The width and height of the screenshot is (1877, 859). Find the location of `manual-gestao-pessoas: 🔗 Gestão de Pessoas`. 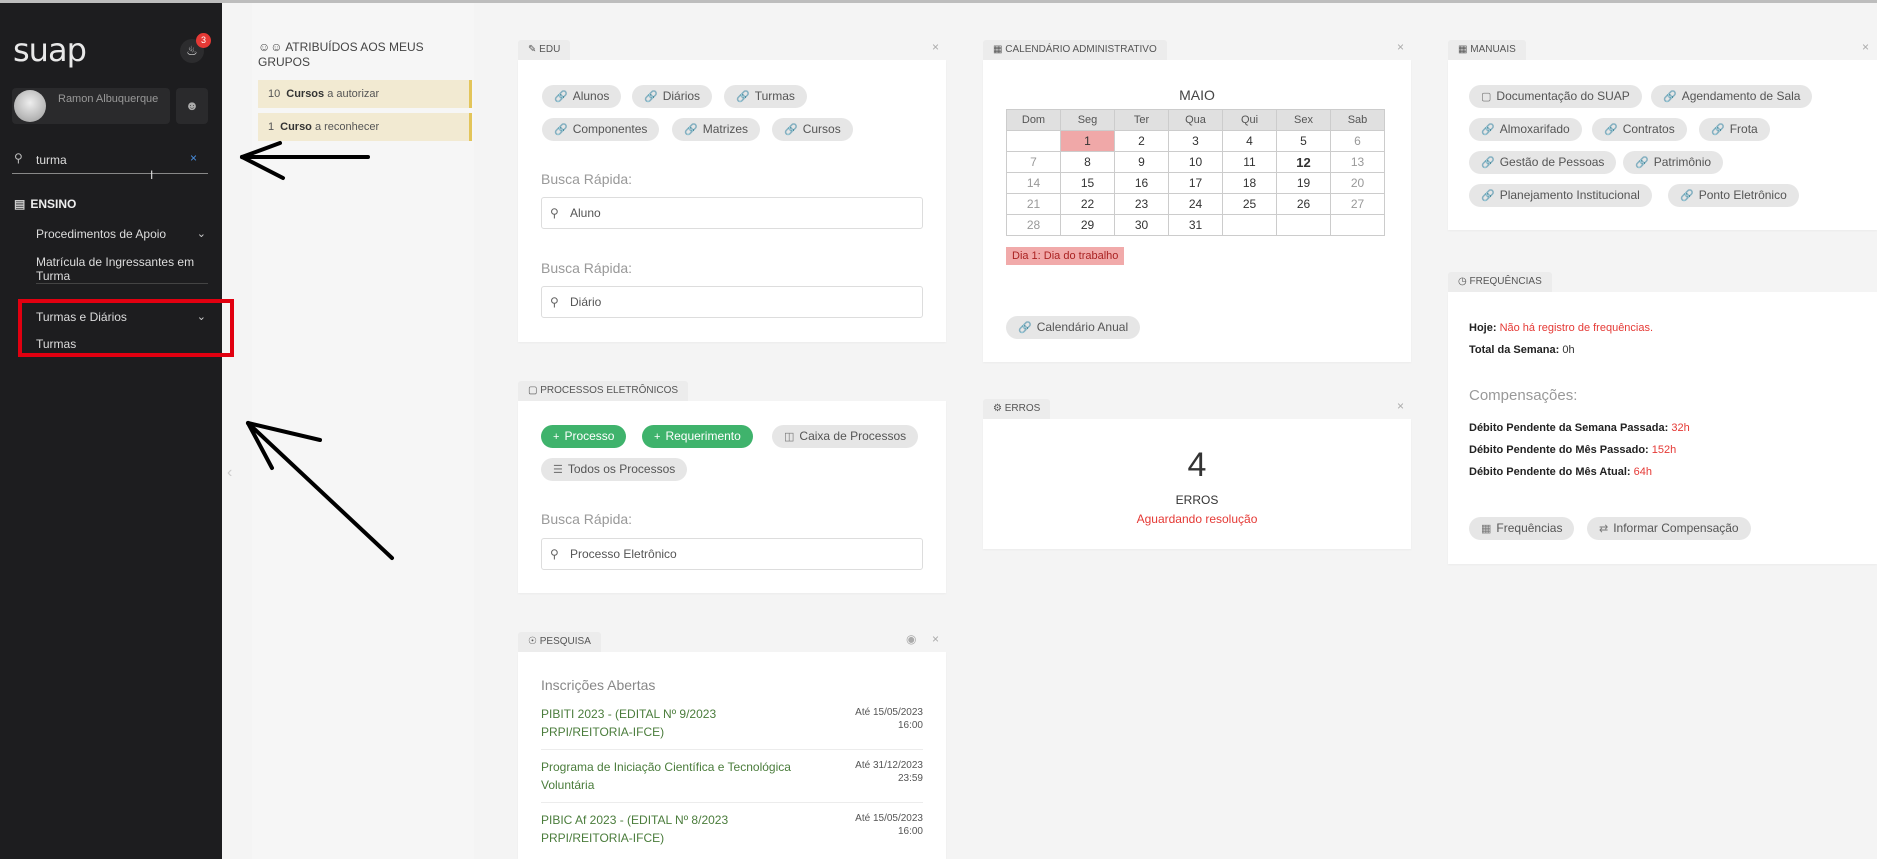

manual-gestao-pessoas: 🔗 Gestão de Pessoas is located at coordinates (1543, 162).